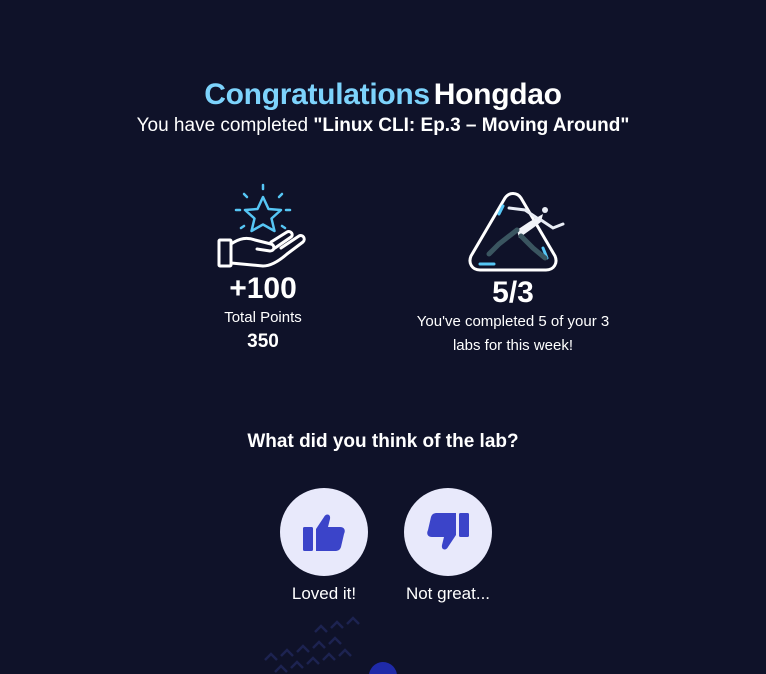 The image size is (766, 674). Describe the element at coordinates (263, 317) in the screenshot. I see `total-points-label: Total Points` at that location.